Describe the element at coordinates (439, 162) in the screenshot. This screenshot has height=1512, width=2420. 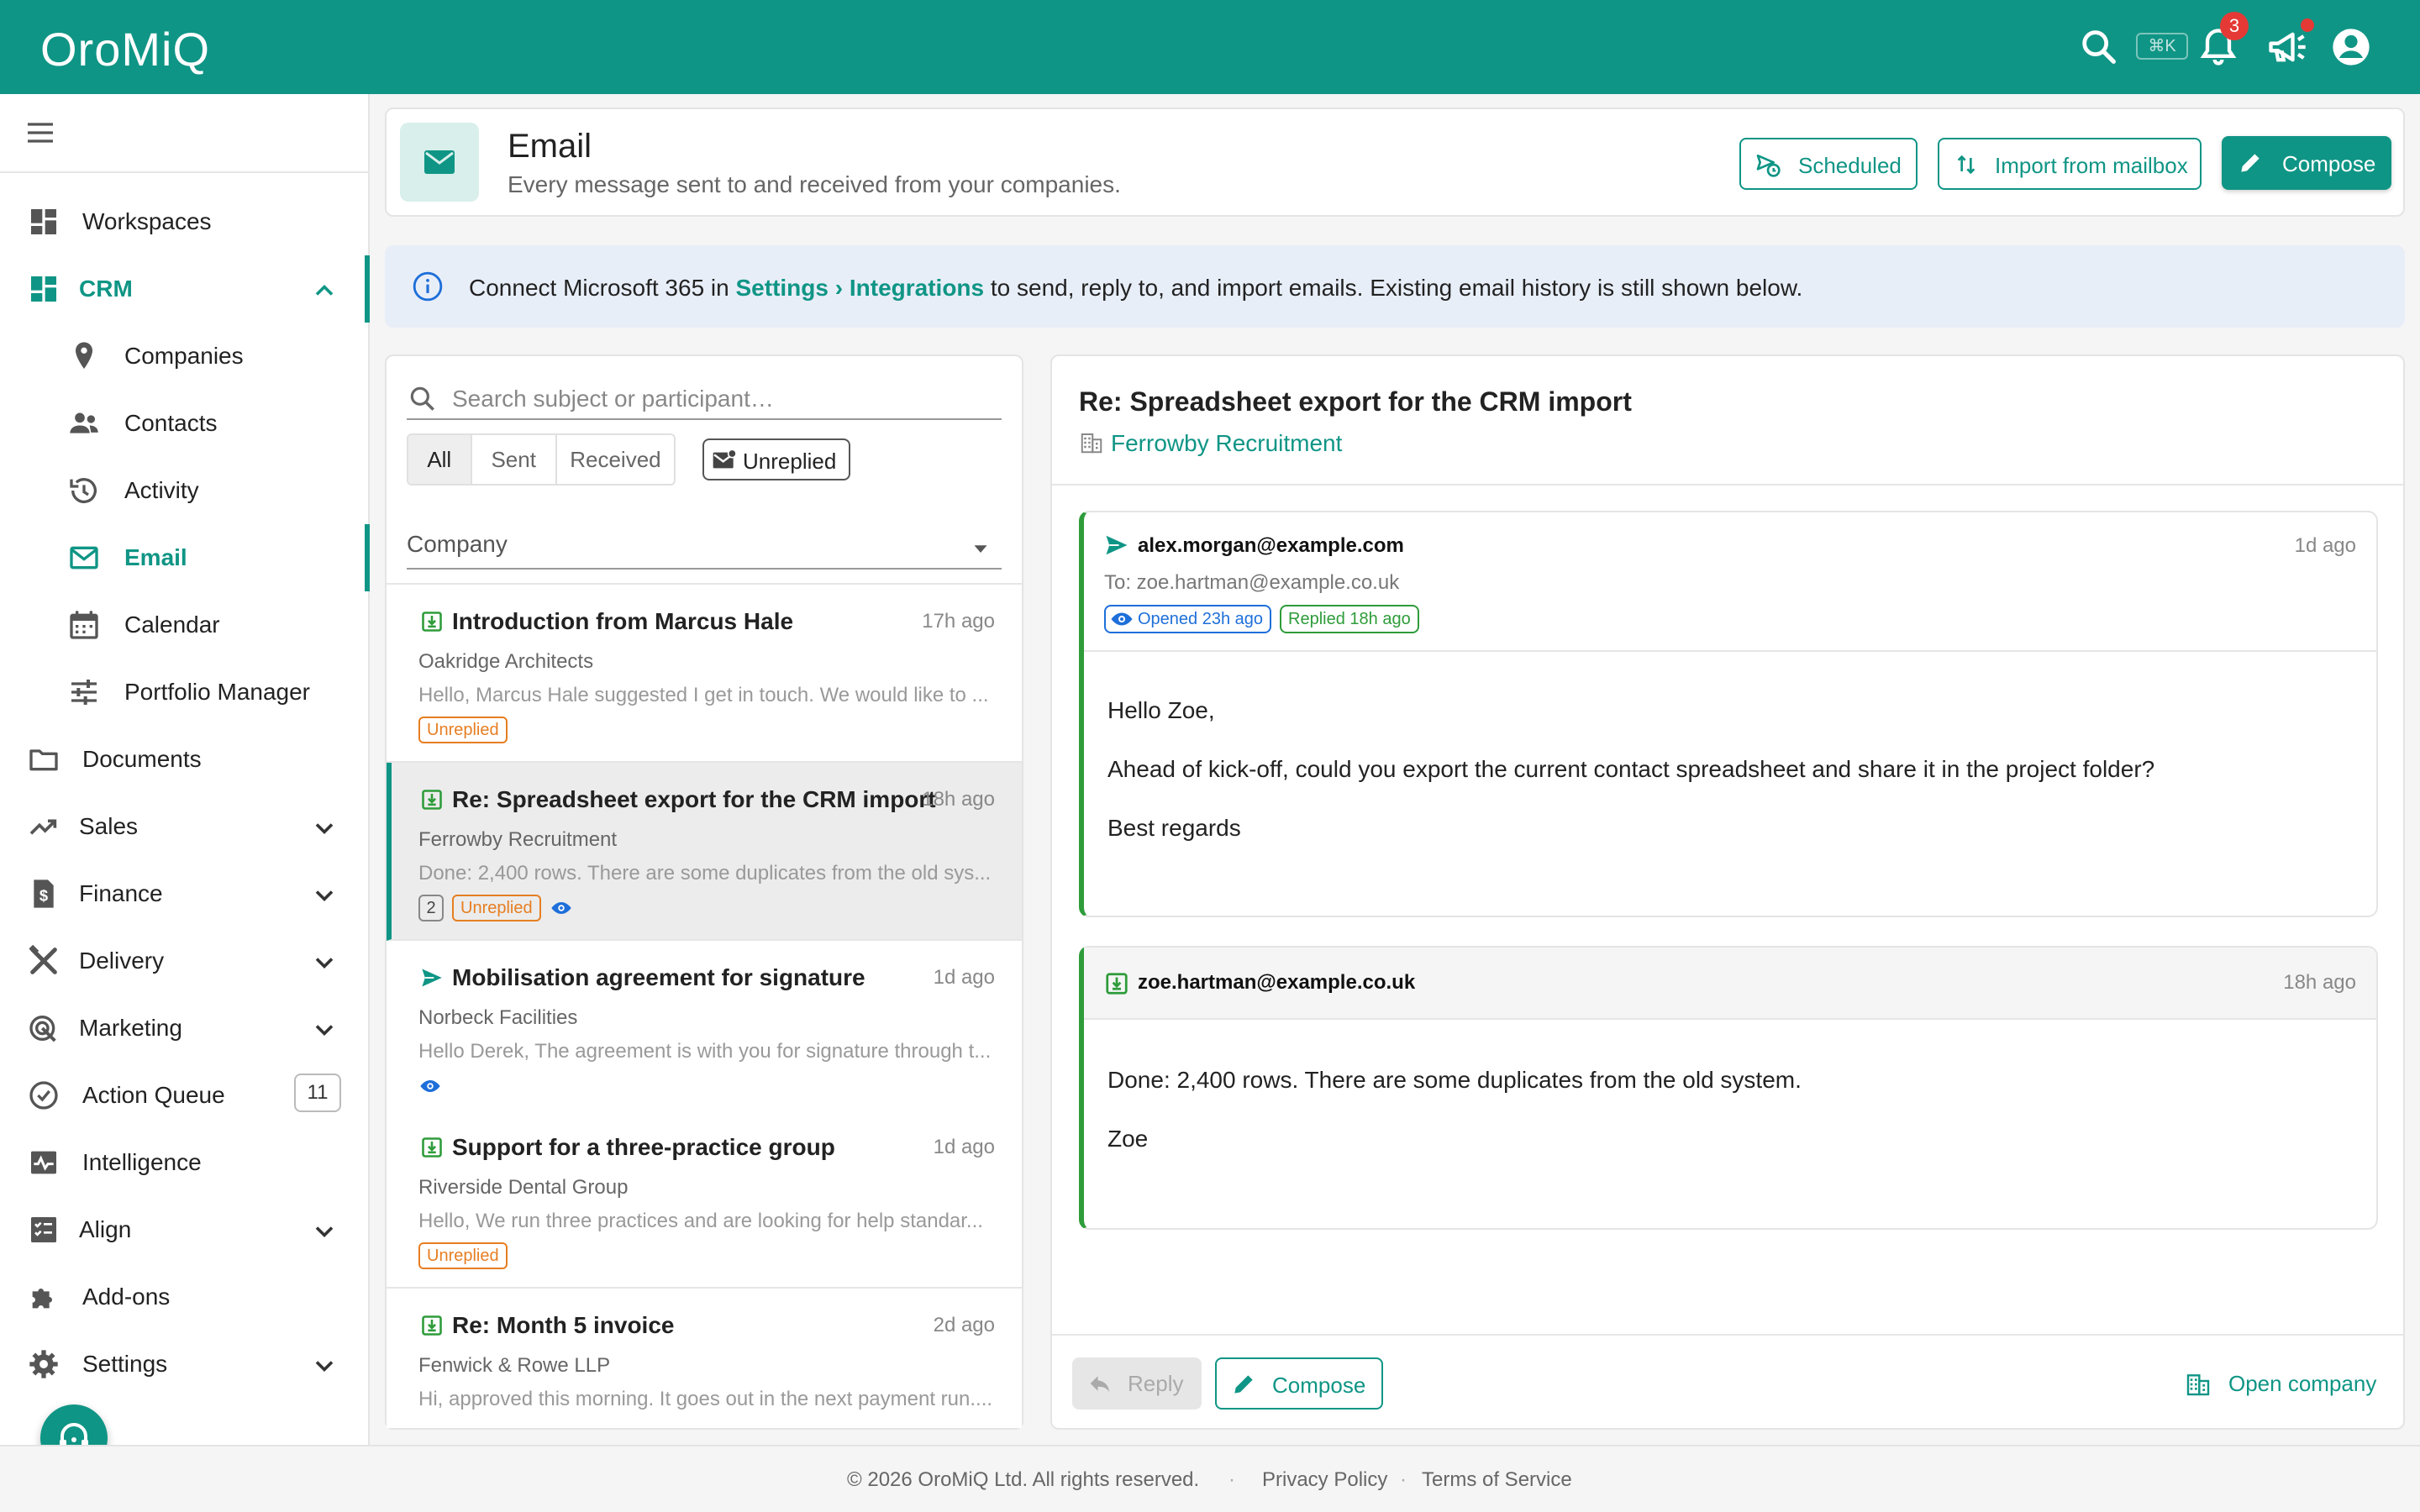
I see `email-header-icon` at that location.